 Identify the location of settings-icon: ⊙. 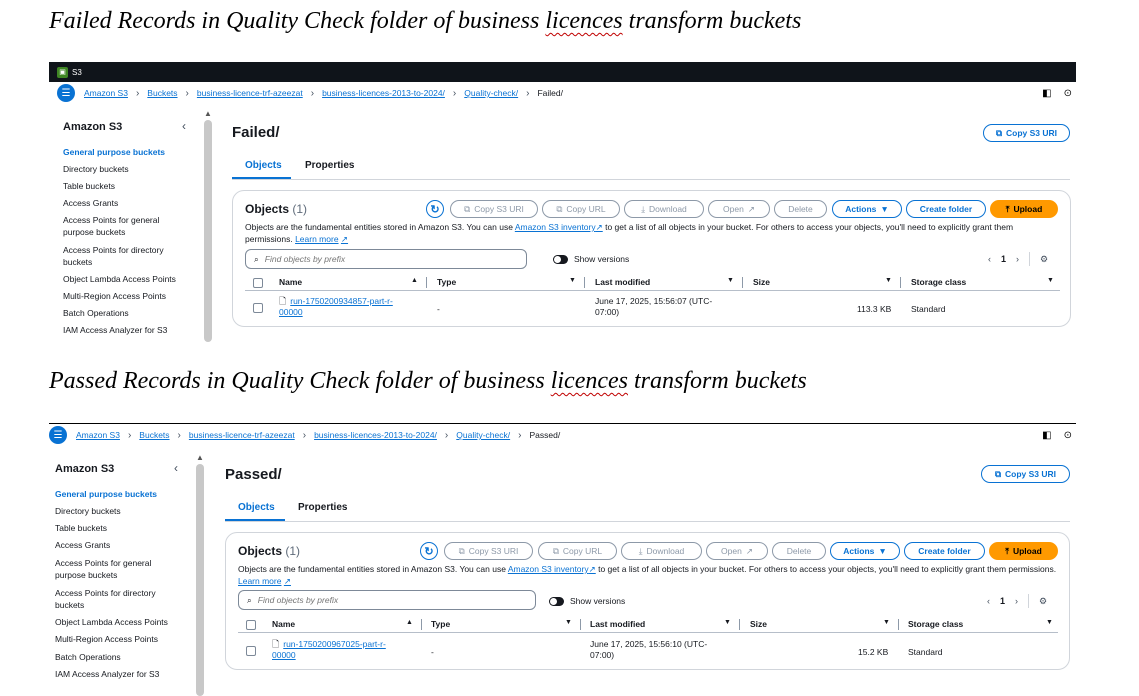
(1068, 93).